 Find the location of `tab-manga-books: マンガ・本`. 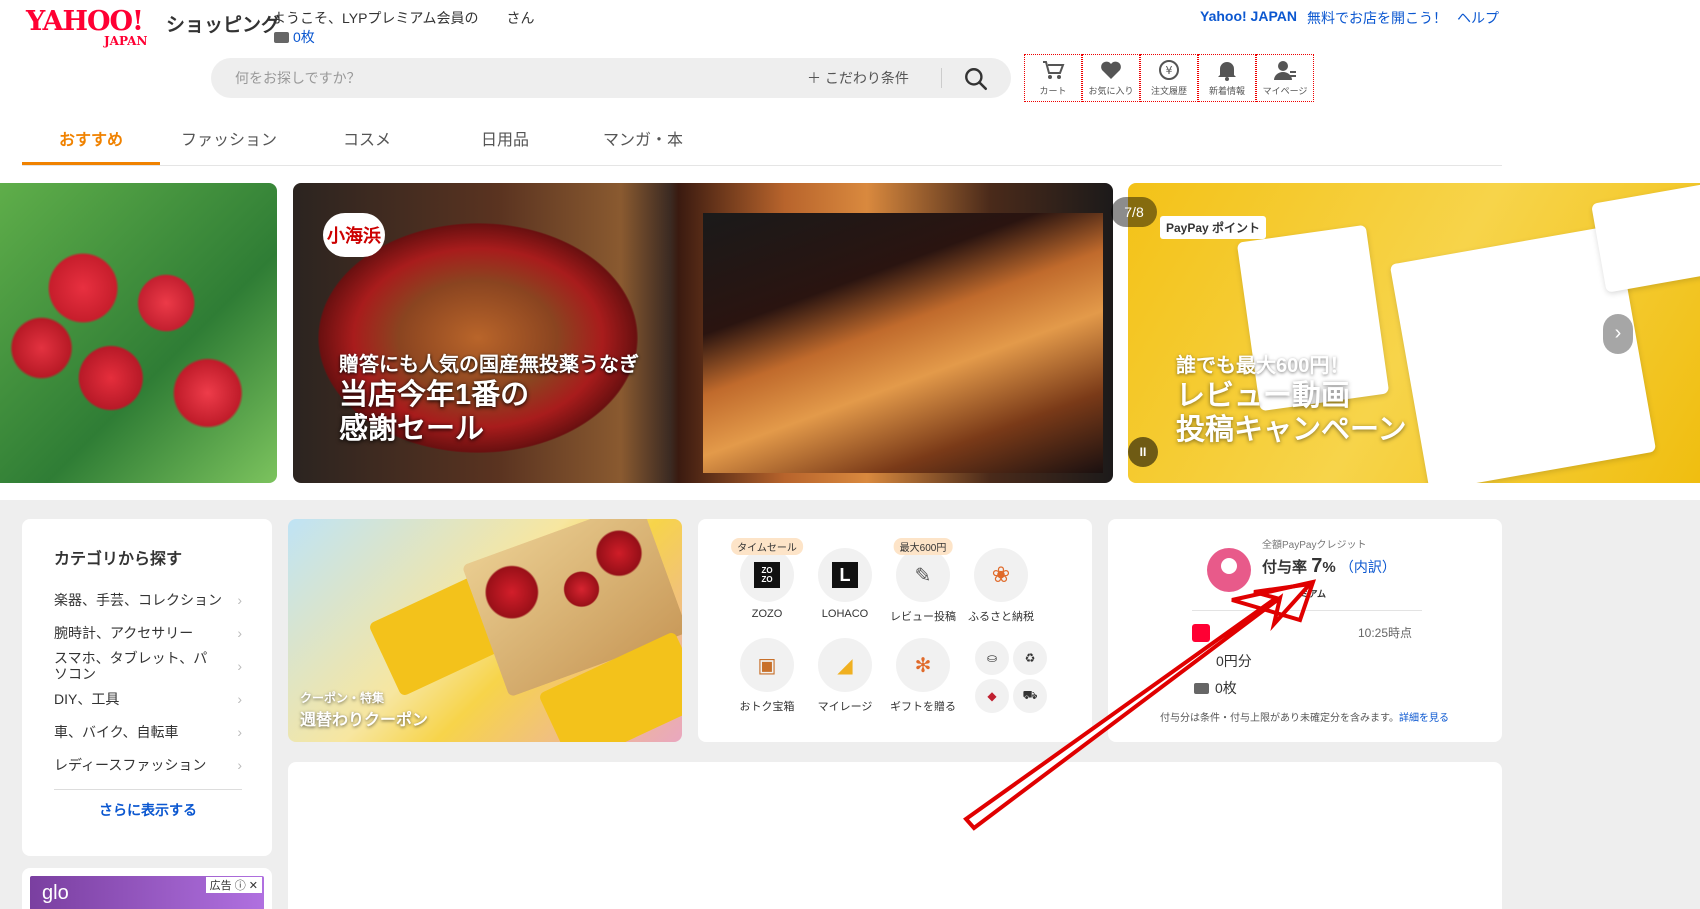

tab-manga-books: マンガ・本 is located at coordinates (643, 141).